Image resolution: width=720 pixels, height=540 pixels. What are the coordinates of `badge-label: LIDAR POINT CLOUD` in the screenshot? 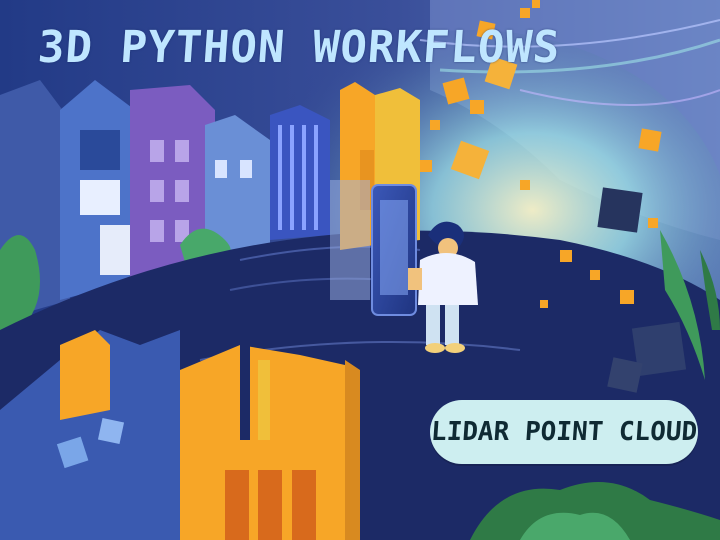 It's located at (564, 432).